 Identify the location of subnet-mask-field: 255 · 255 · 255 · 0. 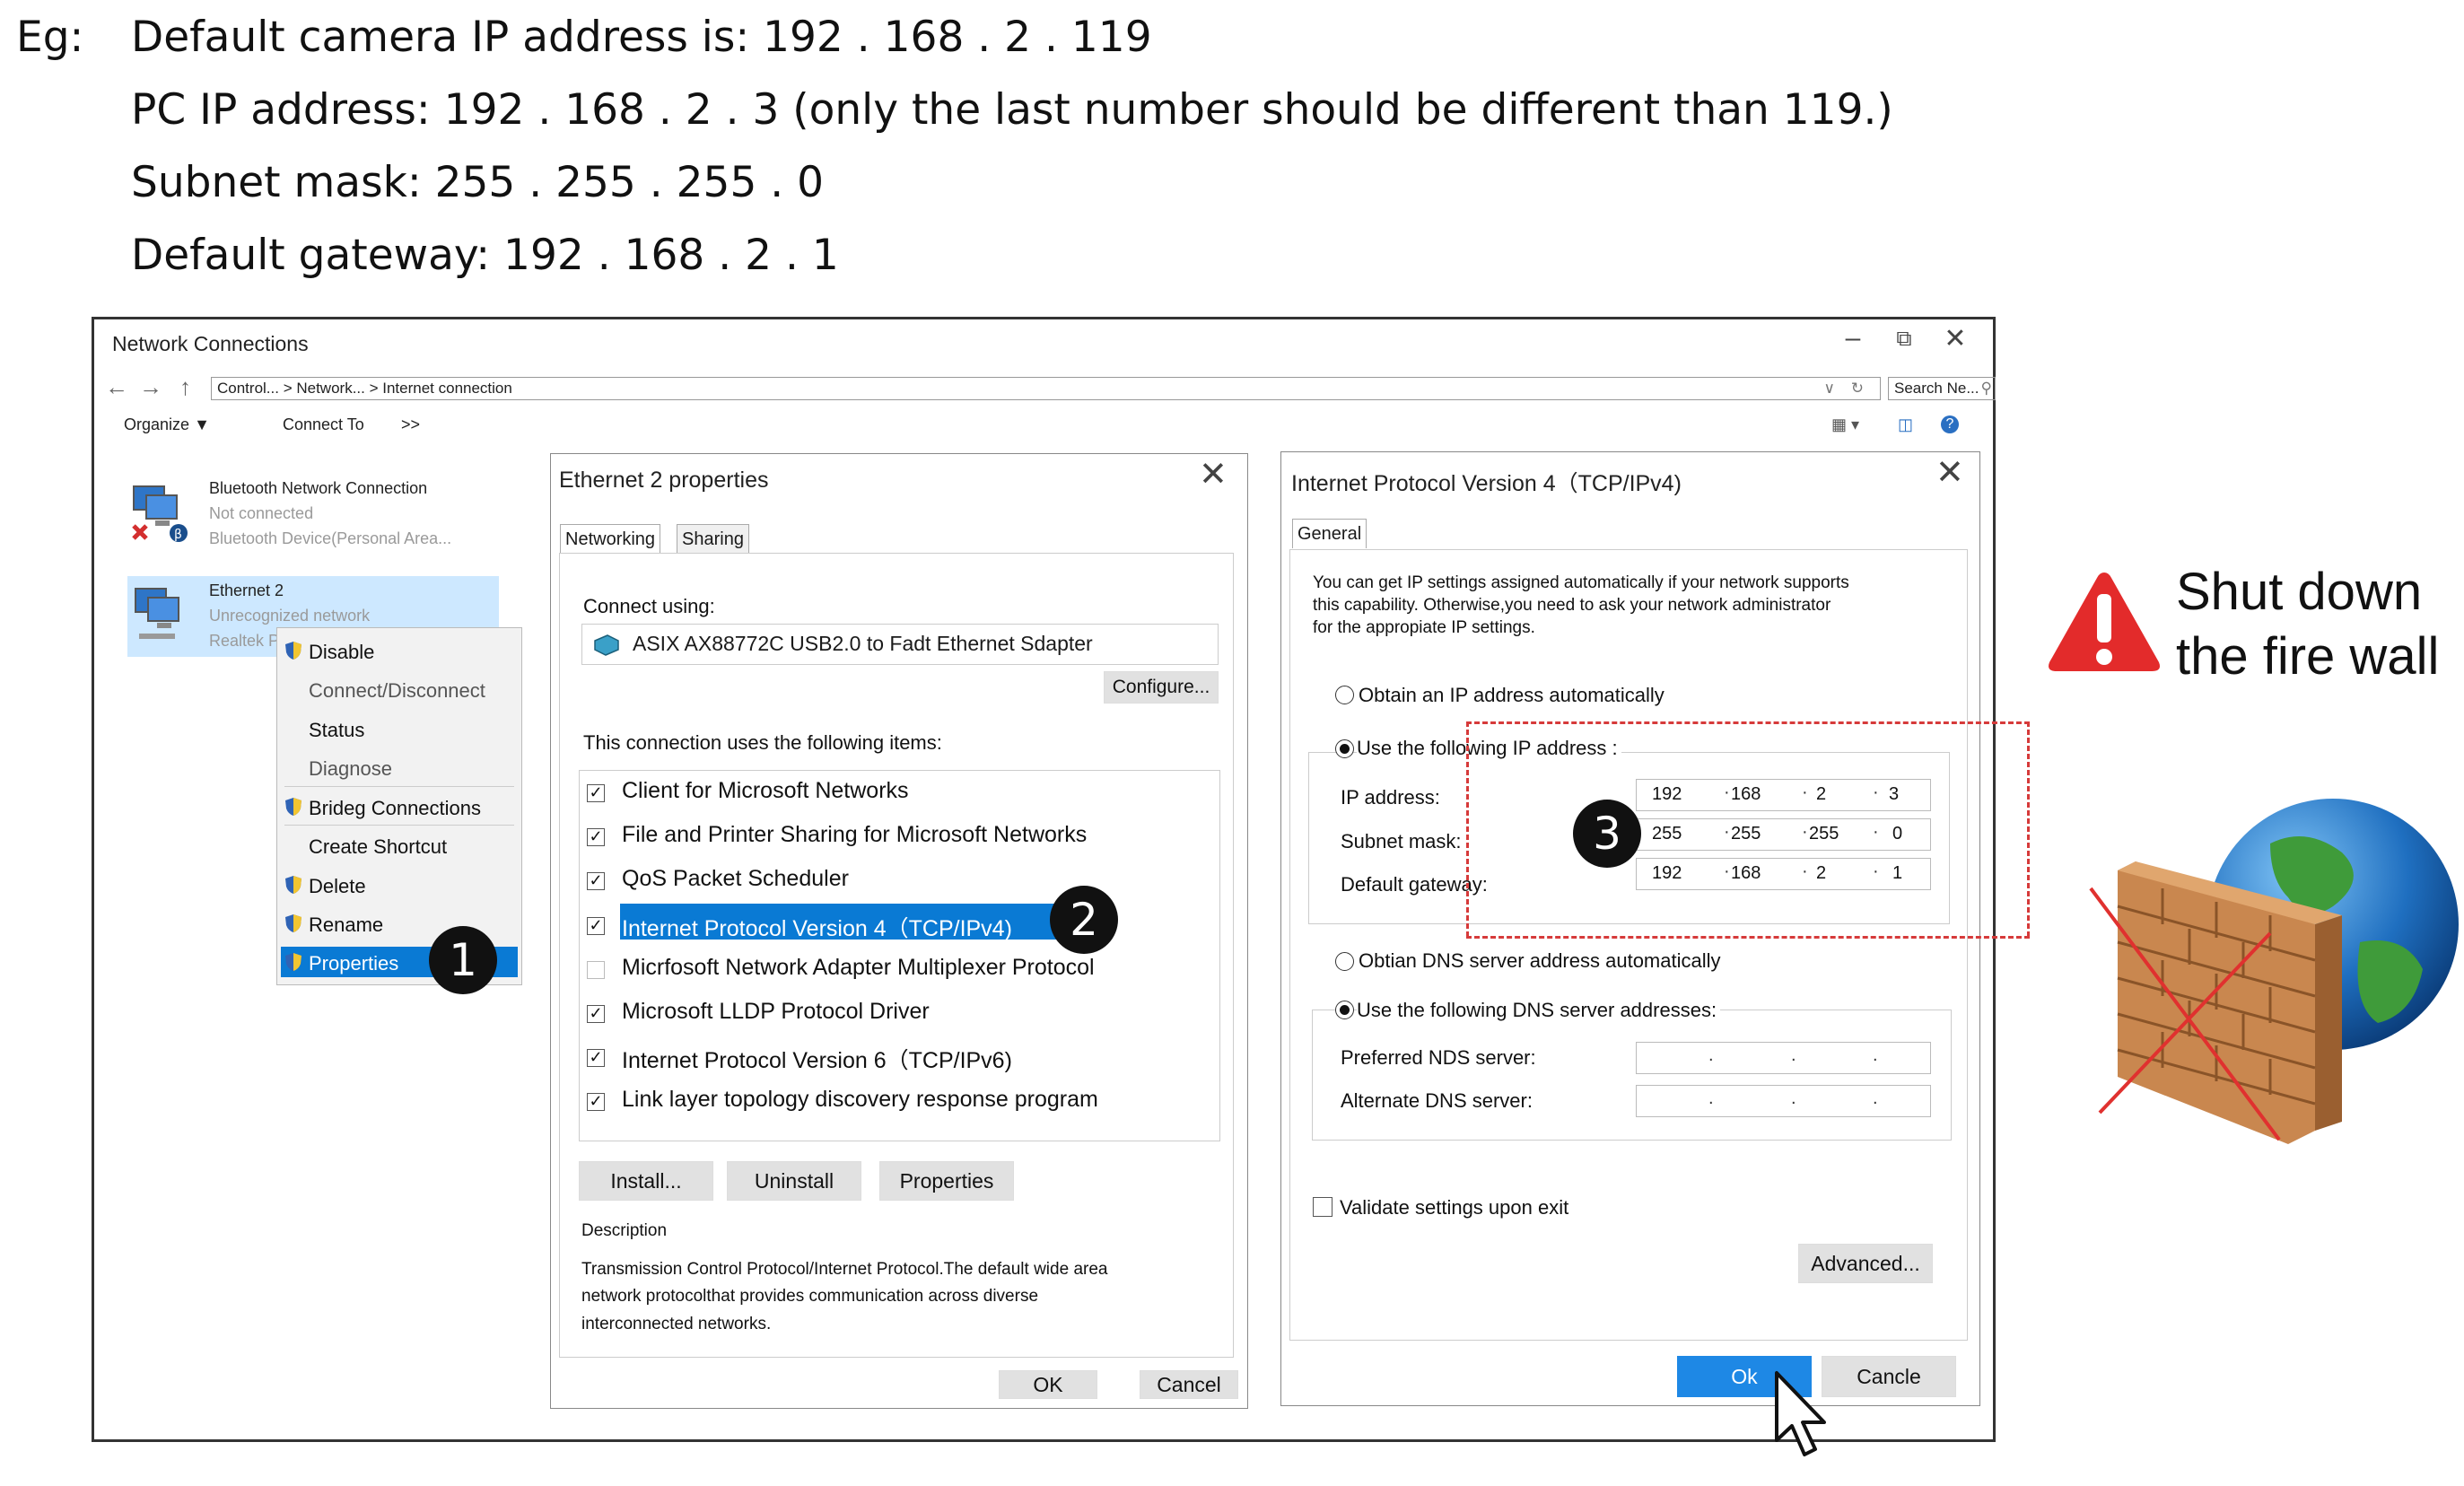
(1783, 834).